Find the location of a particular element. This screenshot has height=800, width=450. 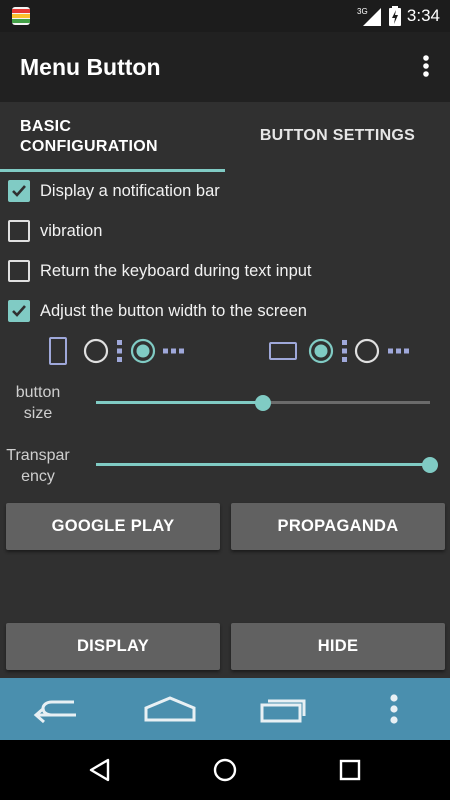

landscape-icon is located at coordinates (283, 351).